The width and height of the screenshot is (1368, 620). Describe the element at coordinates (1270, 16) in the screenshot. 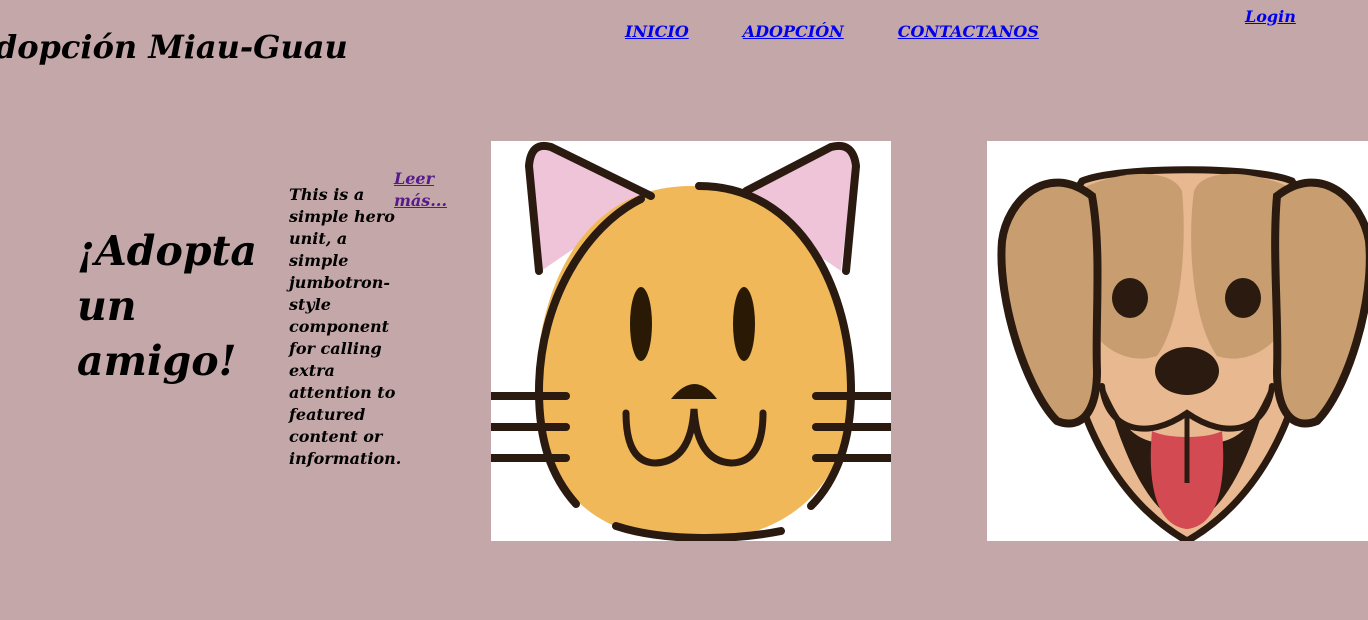

I see `login-link: Login` at that location.